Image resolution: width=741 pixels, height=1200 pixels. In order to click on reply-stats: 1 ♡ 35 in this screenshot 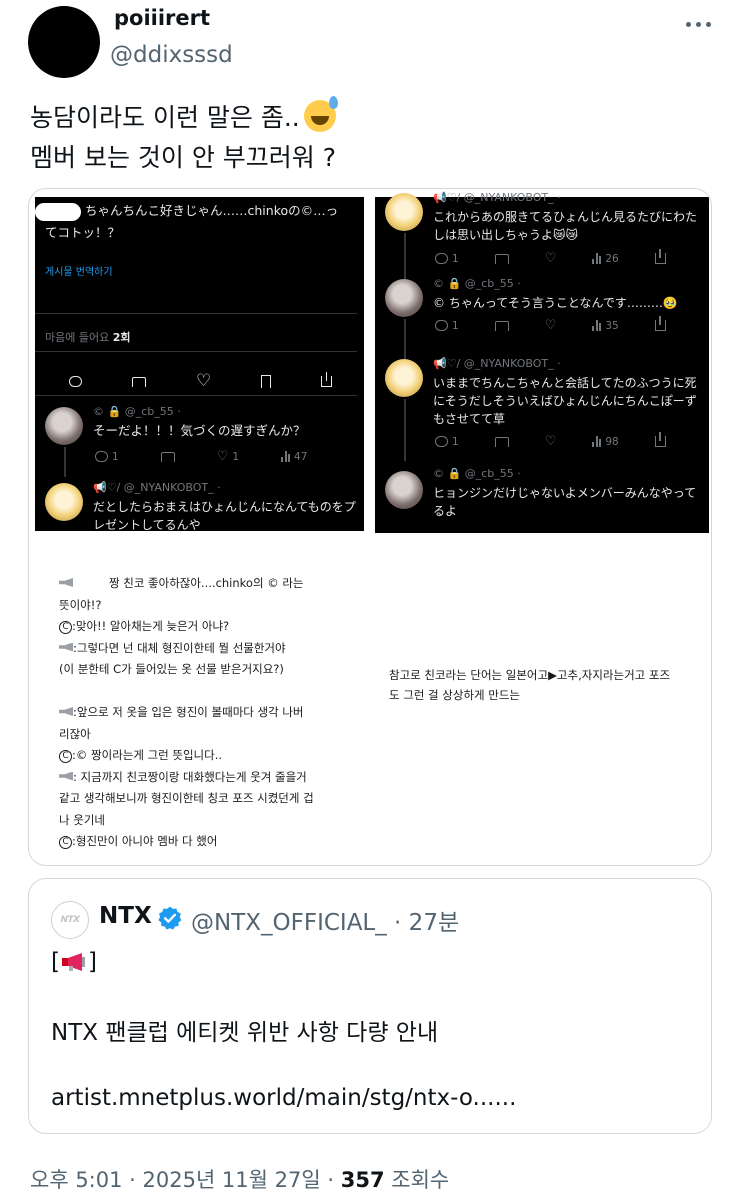, I will do `click(550, 324)`.